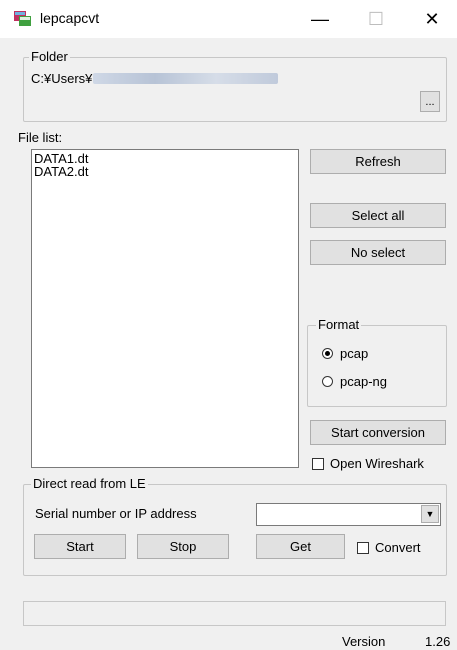  Describe the element at coordinates (378, 432) in the screenshot. I see `start-conversion-button: Start conversion` at that location.